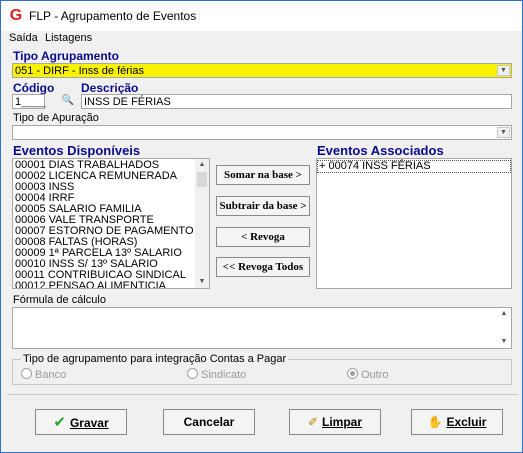 The height and width of the screenshot is (453, 523). What do you see at coordinates (380, 150) in the screenshot?
I see `eventos-associados-label: Eventos Associados` at bounding box center [380, 150].